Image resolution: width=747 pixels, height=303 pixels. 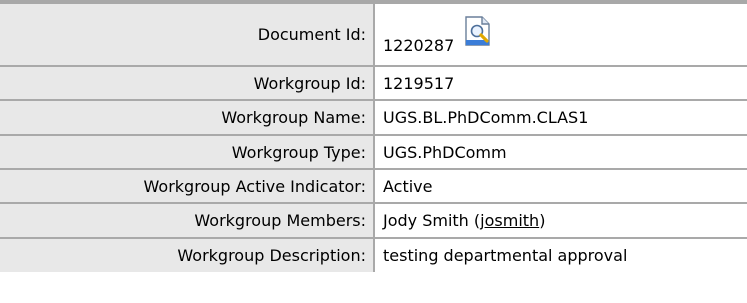 I want to click on table-row: Workgroup Type: UGS.PhDComm, so click(x=373, y=152).